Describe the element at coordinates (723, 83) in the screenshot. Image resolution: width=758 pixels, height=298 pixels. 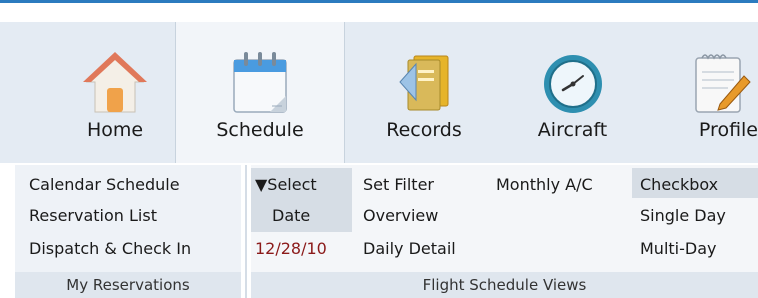
I see `profile-icon` at that location.